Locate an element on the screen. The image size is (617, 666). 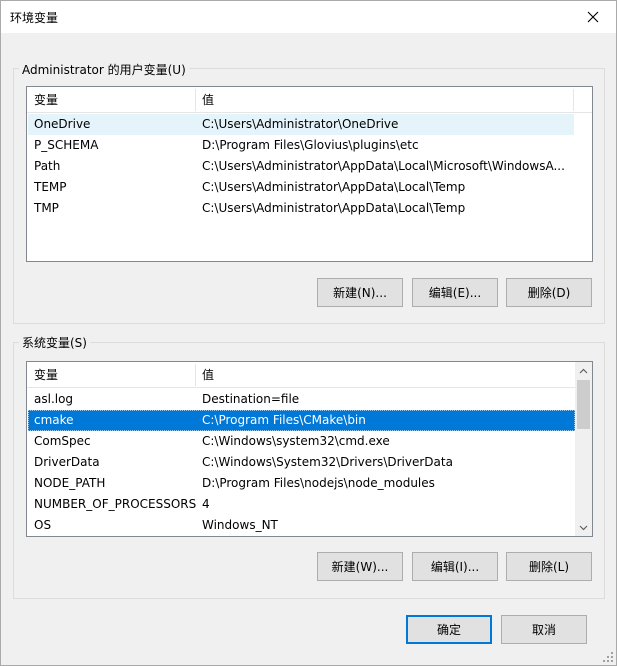
resize-grip-icon is located at coordinates (608, 657).